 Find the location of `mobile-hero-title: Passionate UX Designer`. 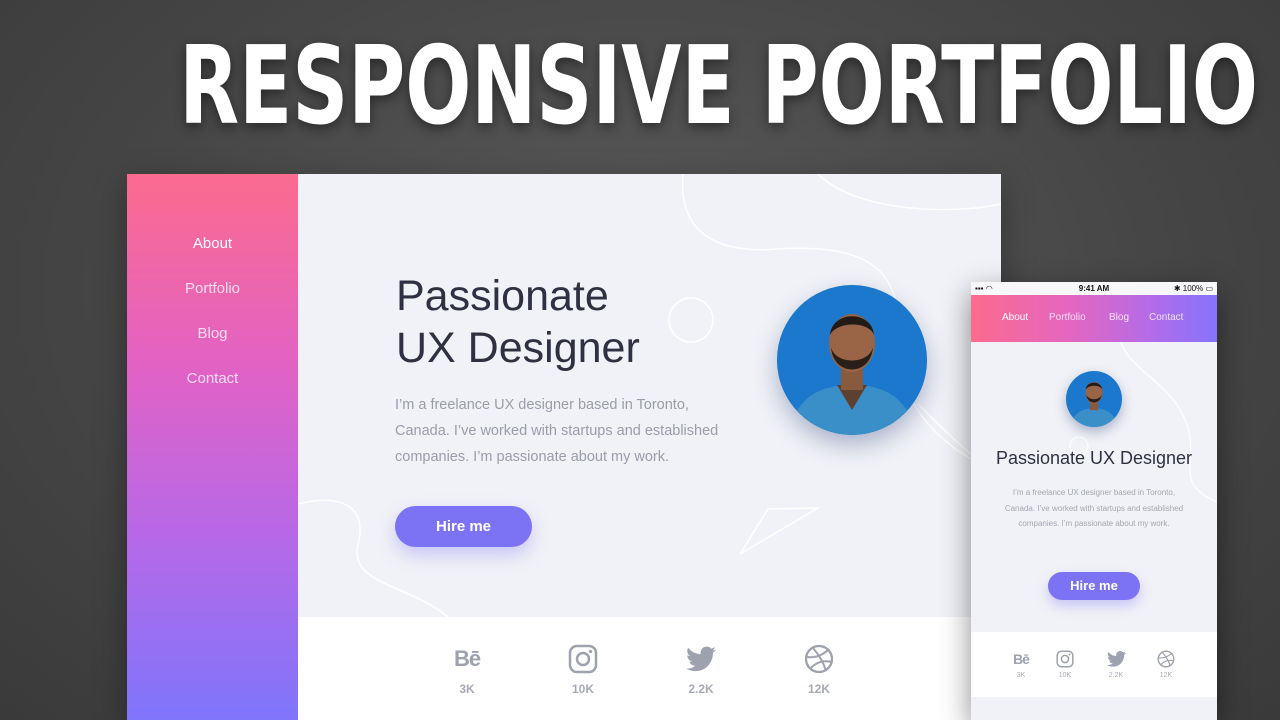

mobile-hero-title: Passionate UX Designer is located at coordinates (1094, 458).